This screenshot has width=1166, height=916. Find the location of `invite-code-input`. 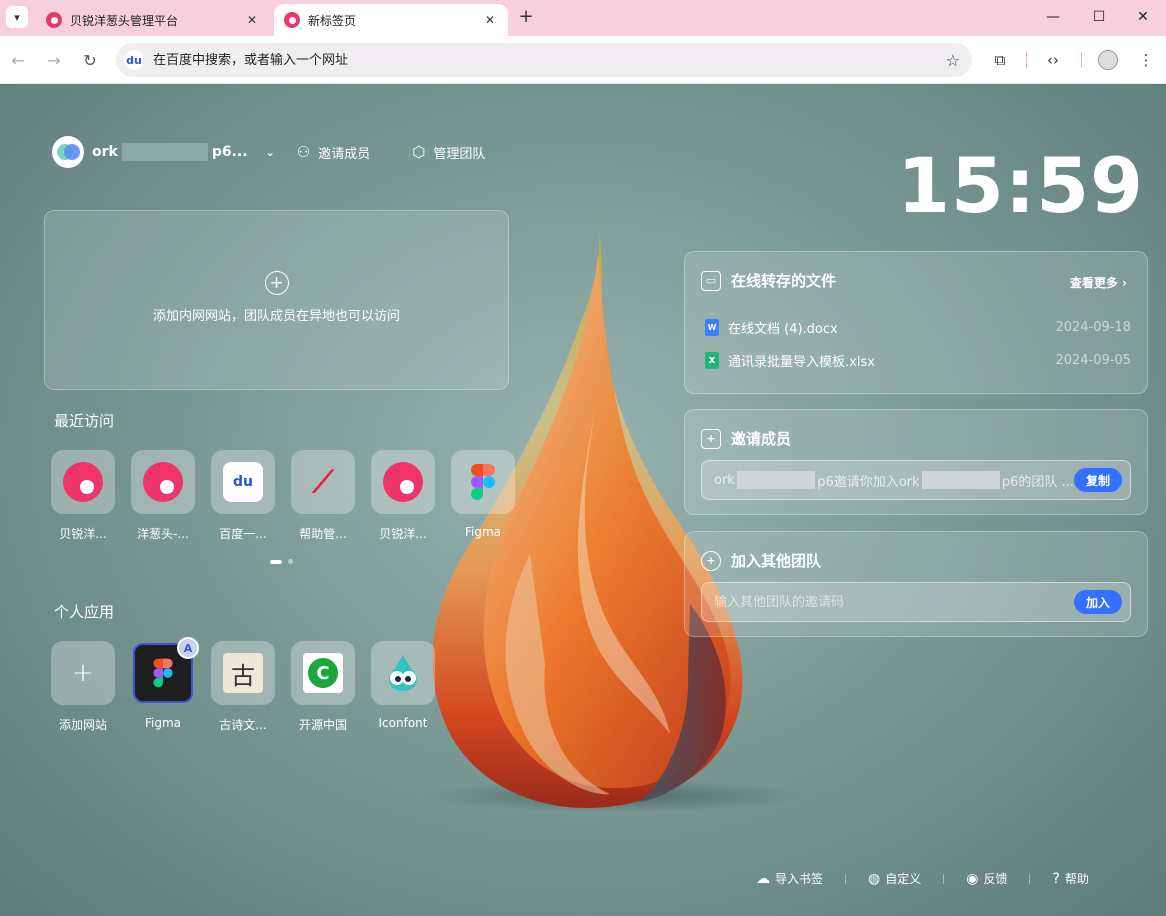

invite-code-input is located at coordinates (894, 602).